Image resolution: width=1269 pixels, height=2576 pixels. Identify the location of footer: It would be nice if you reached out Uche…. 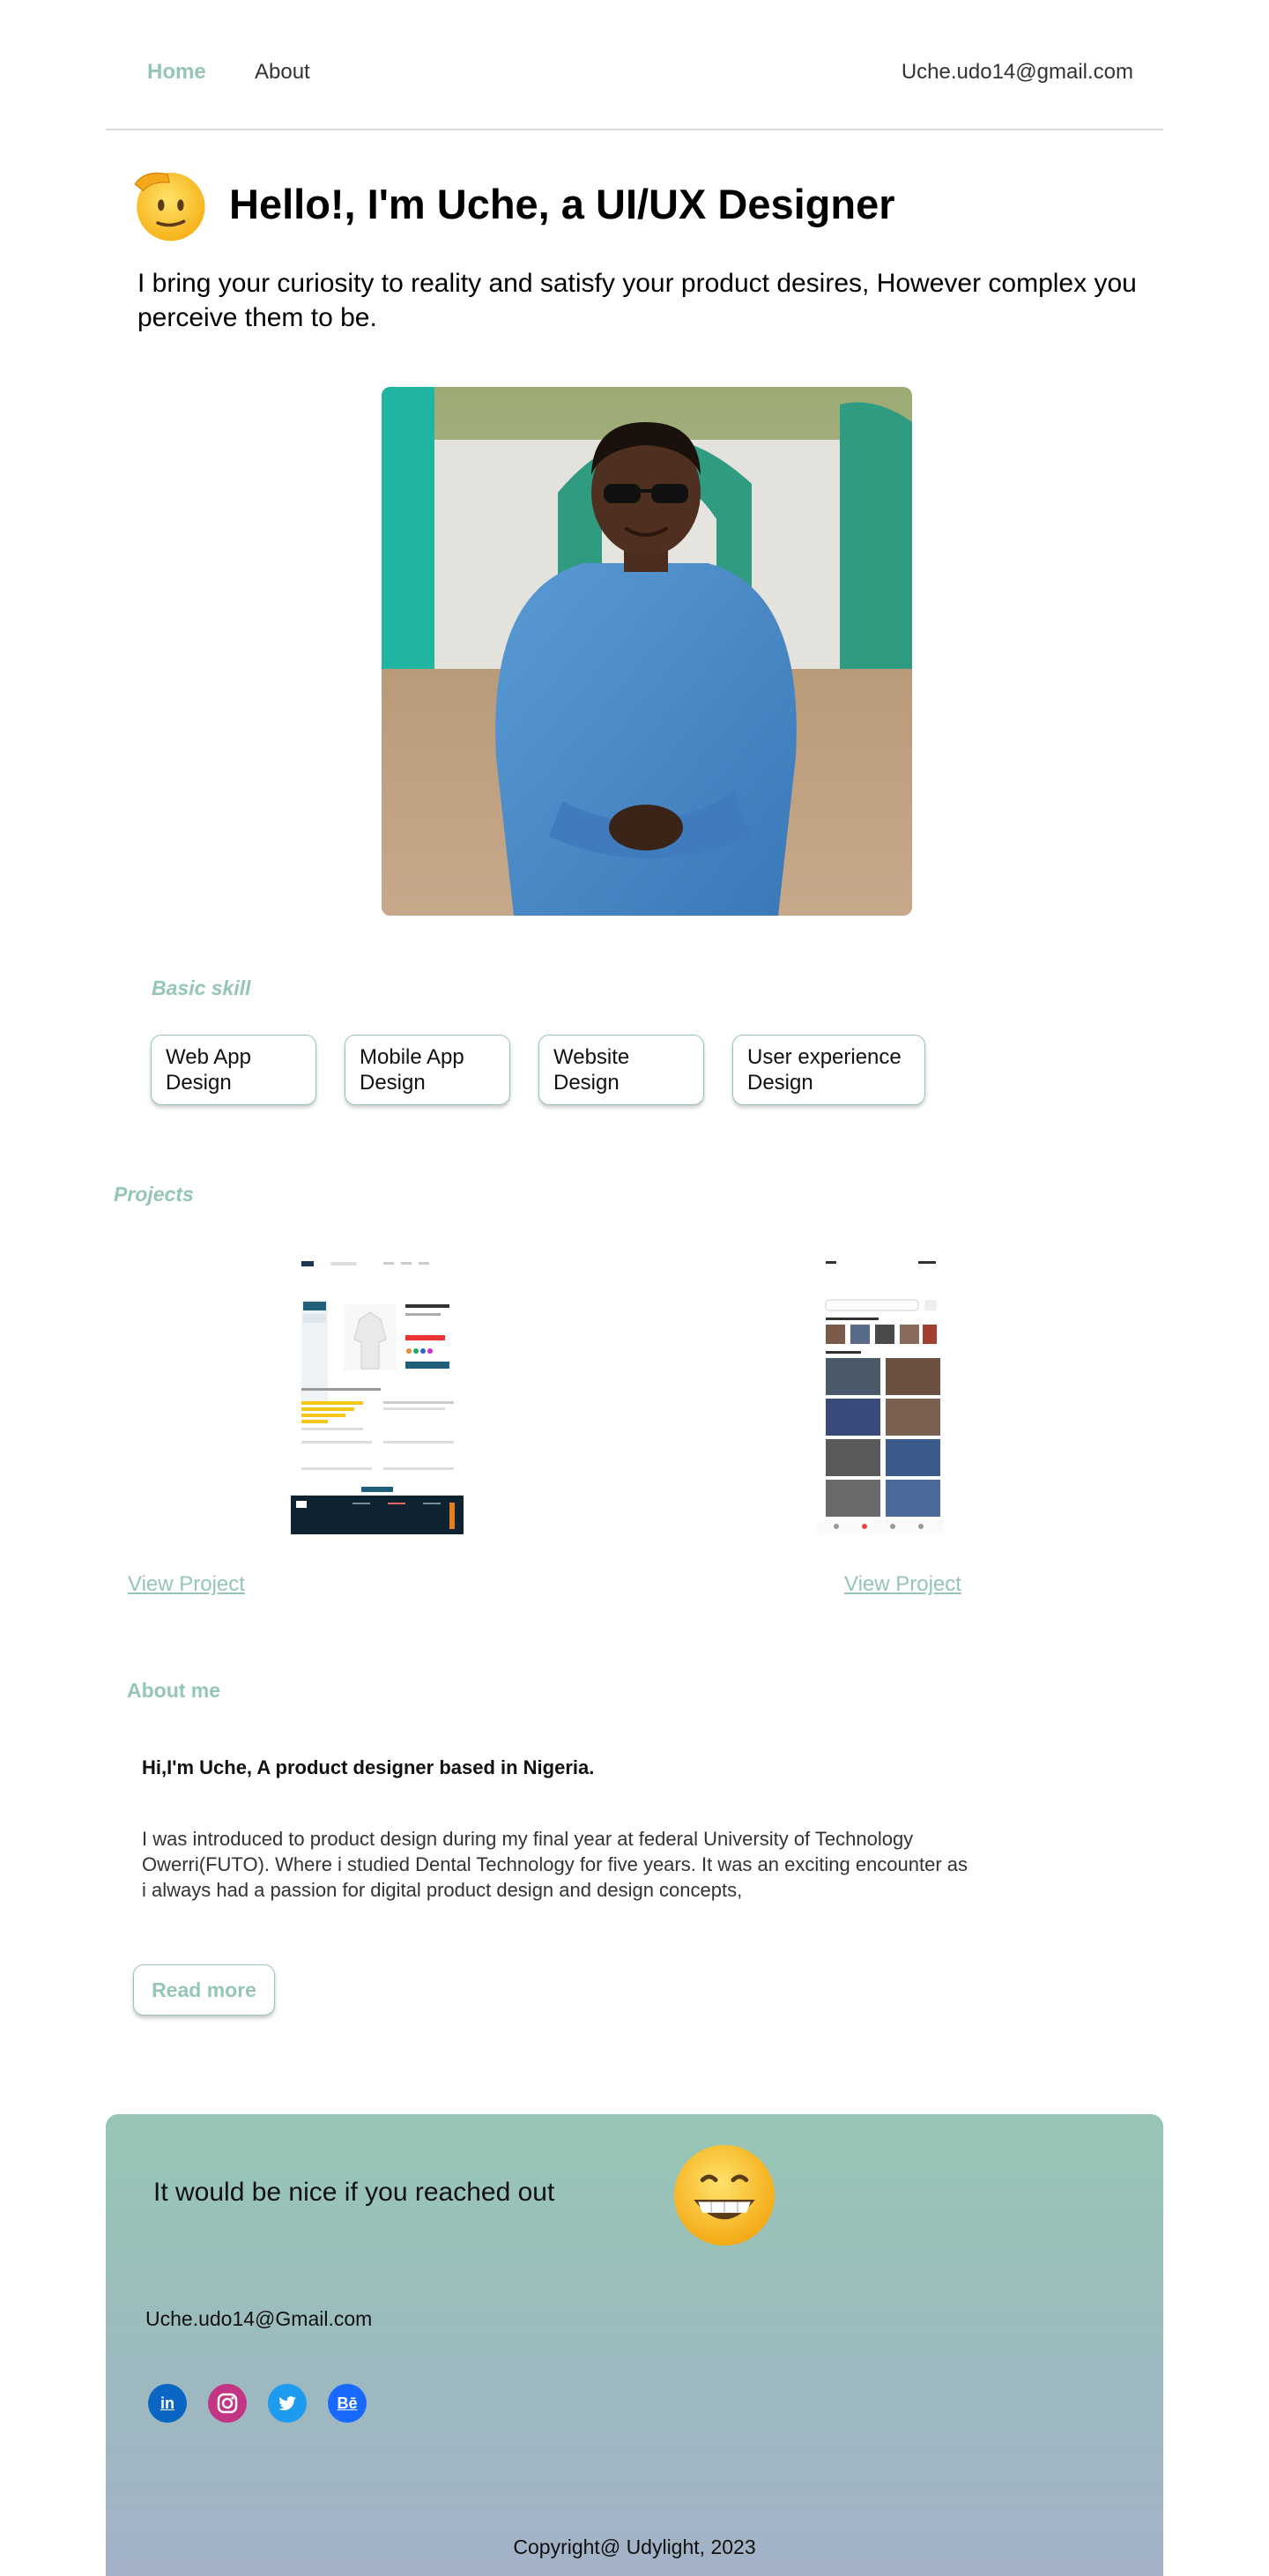
(634, 2345).